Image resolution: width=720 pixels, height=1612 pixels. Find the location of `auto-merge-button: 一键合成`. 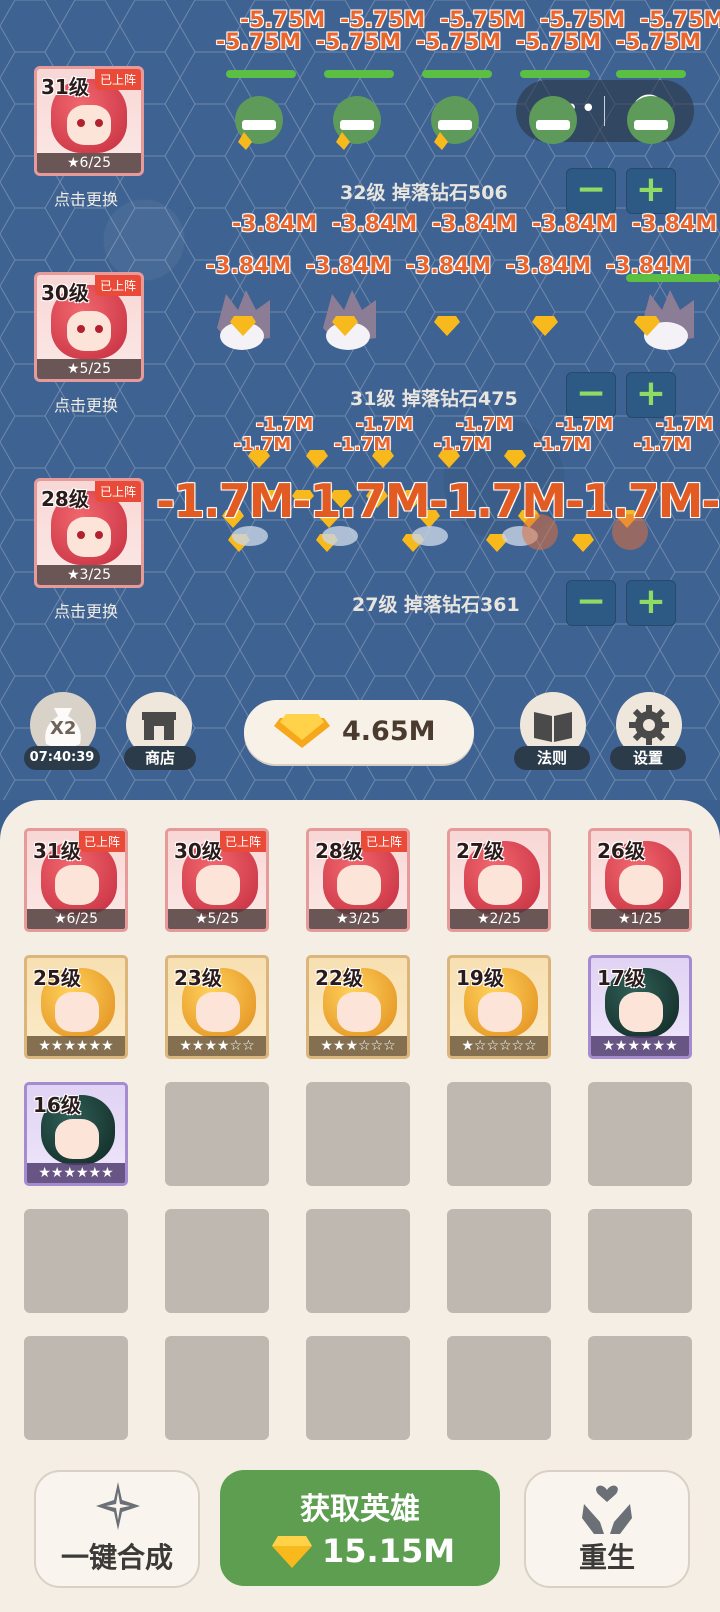

auto-merge-button: 一键合成 is located at coordinates (117, 1529).